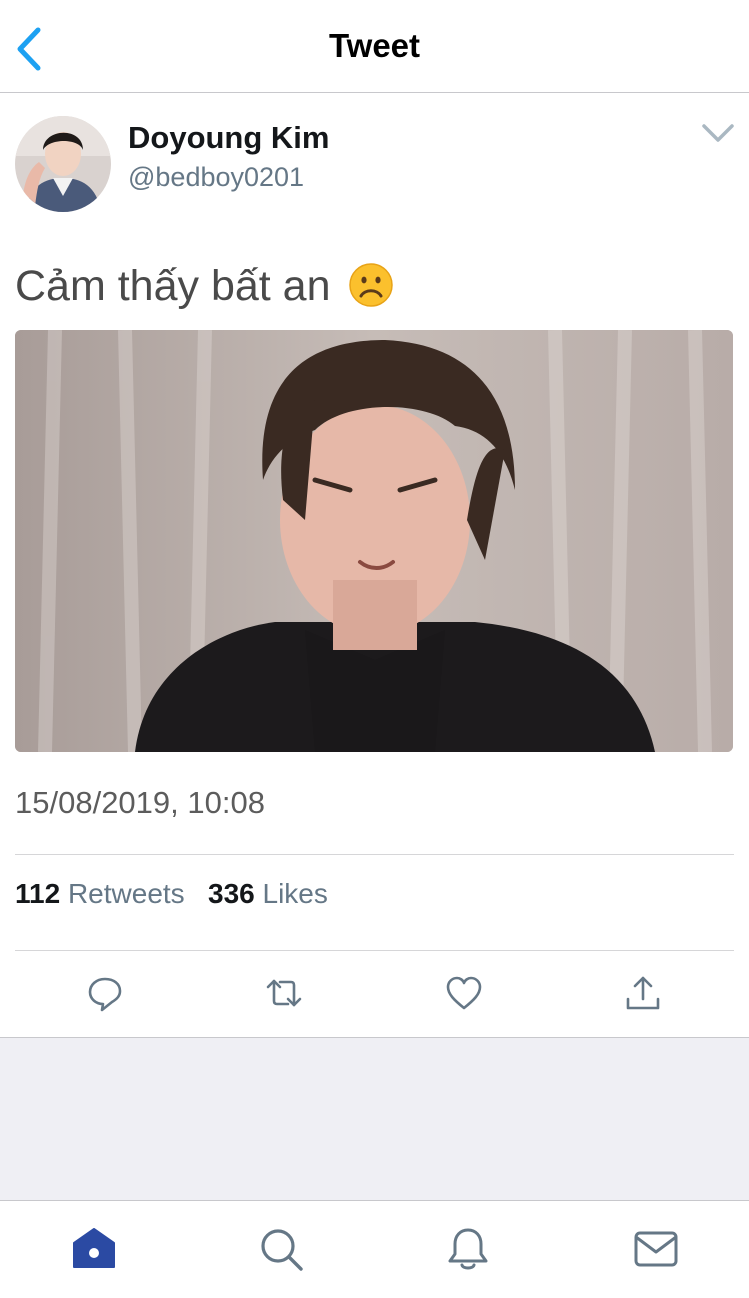 This screenshot has height=1298, width=749. What do you see at coordinates (216, 177) in the screenshot?
I see `author-handle: @bedboy0201` at bounding box center [216, 177].